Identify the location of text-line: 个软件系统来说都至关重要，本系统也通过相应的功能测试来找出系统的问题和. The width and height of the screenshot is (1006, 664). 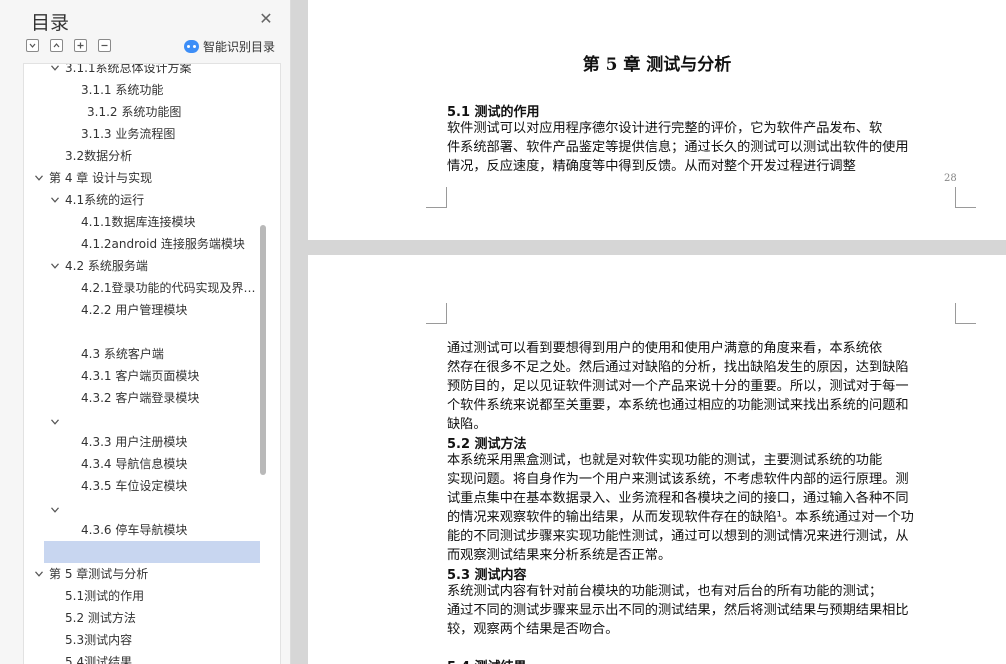
(678, 405).